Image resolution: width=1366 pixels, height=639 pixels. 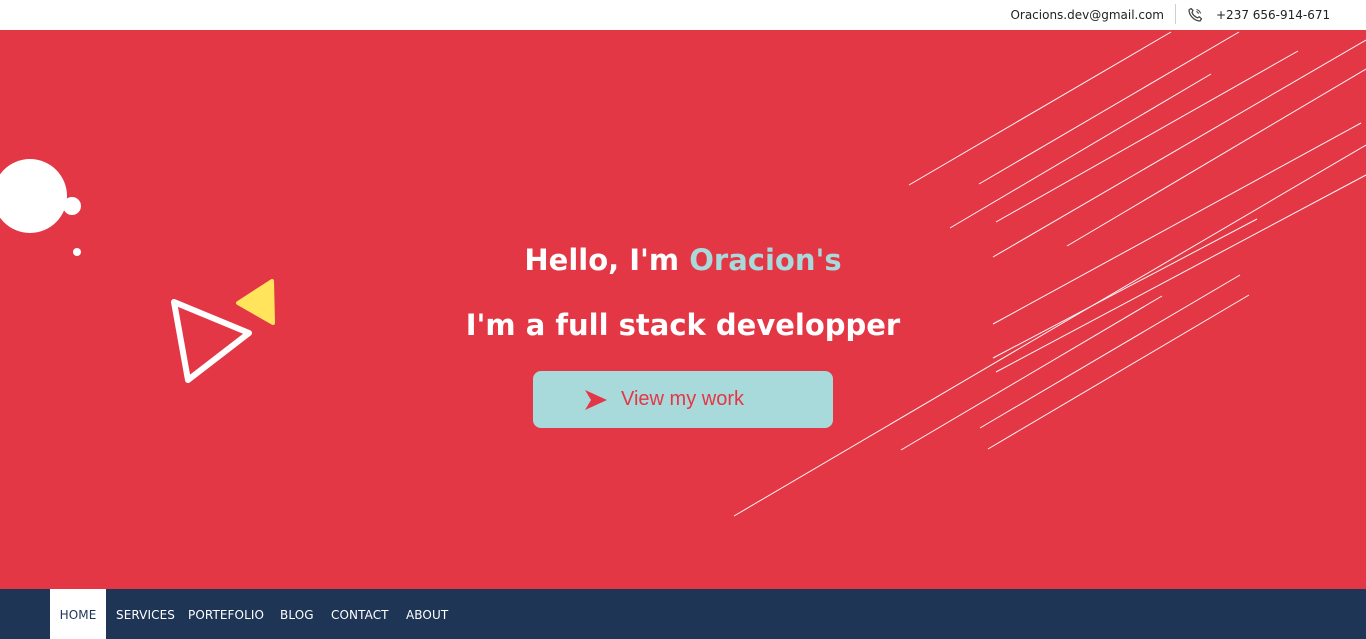 What do you see at coordinates (607, 260) in the screenshot?
I see `greeting-prefix: Hello, I'm` at bounding box center [607, 260].